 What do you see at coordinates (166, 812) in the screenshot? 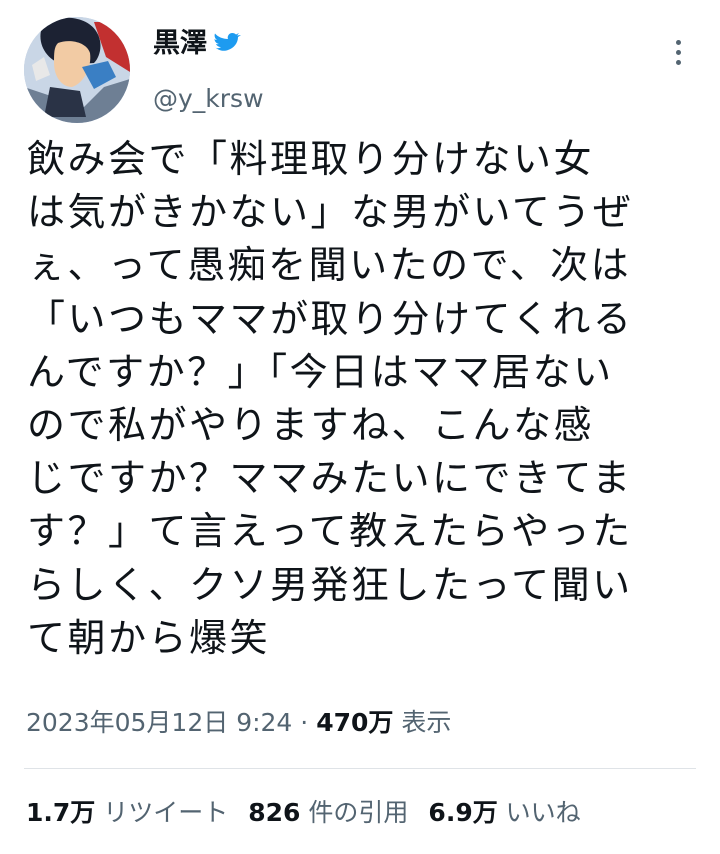
I see `retweets-label: リツイート` at bounding box center [166, 812].